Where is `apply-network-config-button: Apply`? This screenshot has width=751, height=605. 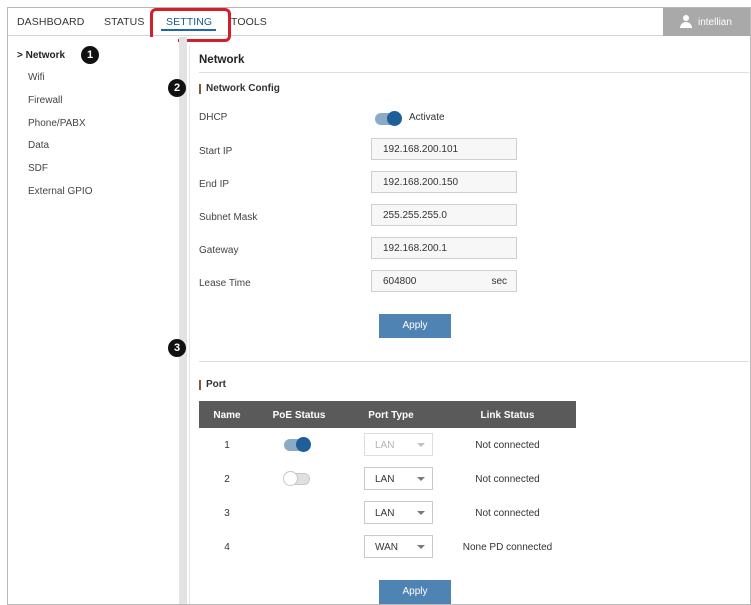 apply-network-config-button: Apply is located at coordinates (415, 326).